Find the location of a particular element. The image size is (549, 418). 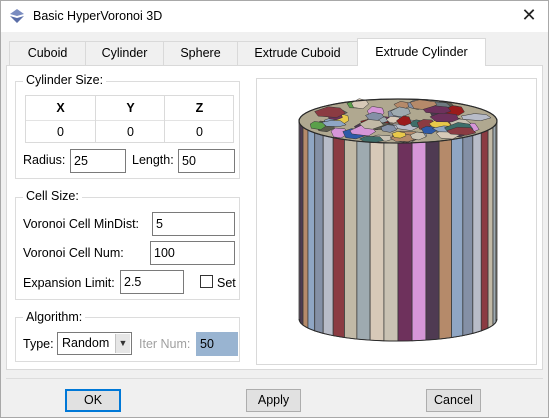

chevron-down-icon: ▼ is located at coordinates (122, 343).